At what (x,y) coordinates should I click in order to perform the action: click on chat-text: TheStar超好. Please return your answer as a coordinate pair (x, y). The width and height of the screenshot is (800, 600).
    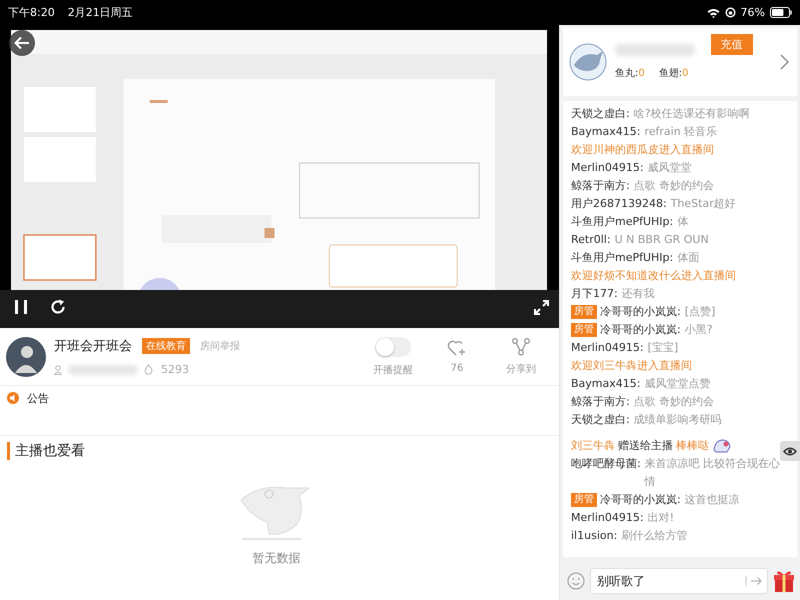
    Looking at the image, I should click on (703, 204).